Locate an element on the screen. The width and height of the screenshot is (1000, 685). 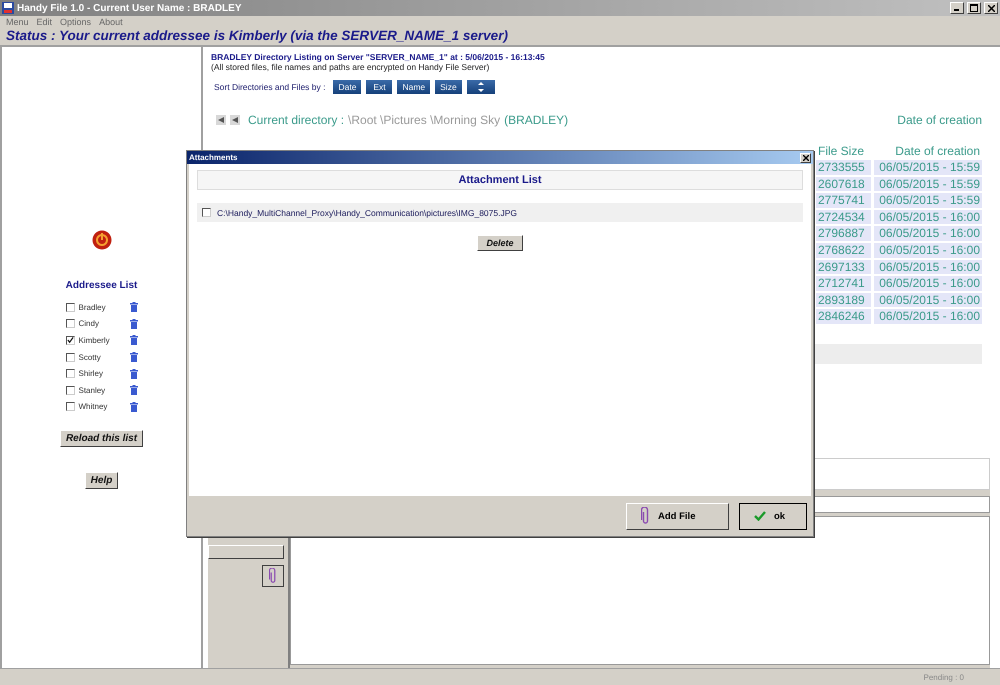
sort-button: Size is located at coordinates (448, 87).